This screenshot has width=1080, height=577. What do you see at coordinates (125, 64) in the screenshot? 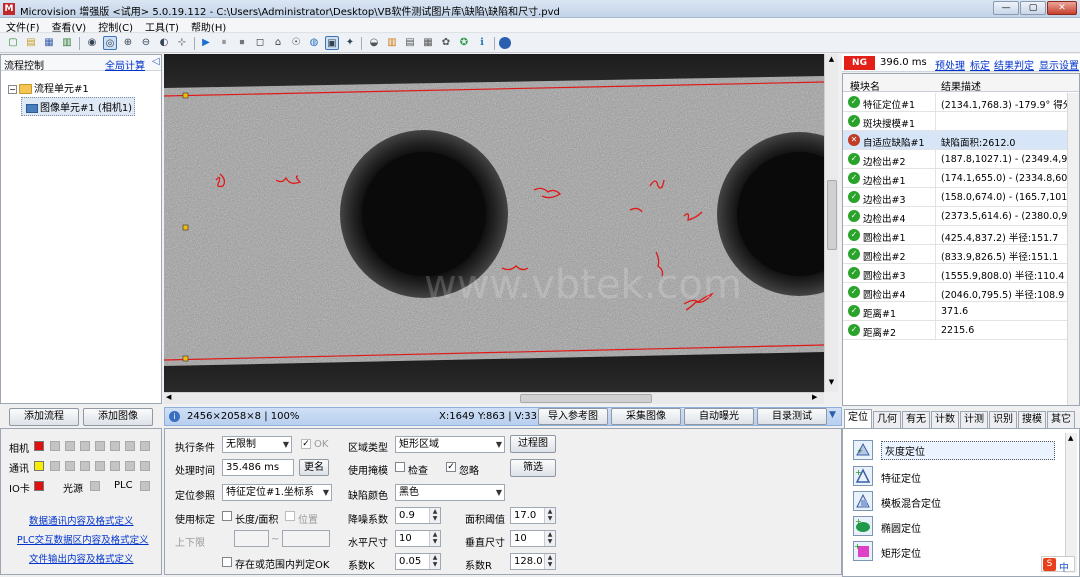
I see `global-calc-link: 全局计算` at bounding box center [125, 64].